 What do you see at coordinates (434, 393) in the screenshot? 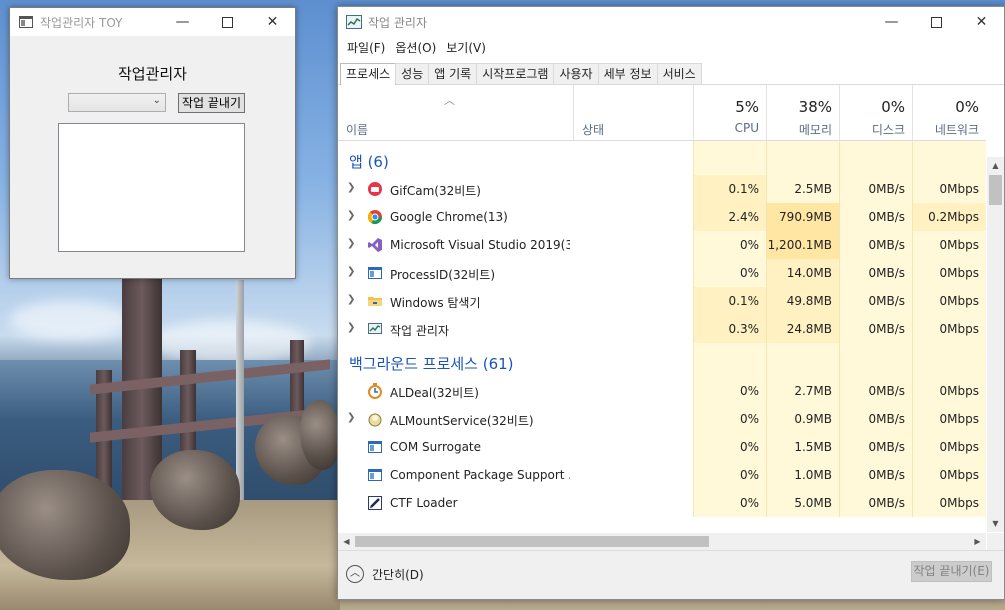
I see `process-name: ALDeal(32비트)` at bounding box center [434, 393].